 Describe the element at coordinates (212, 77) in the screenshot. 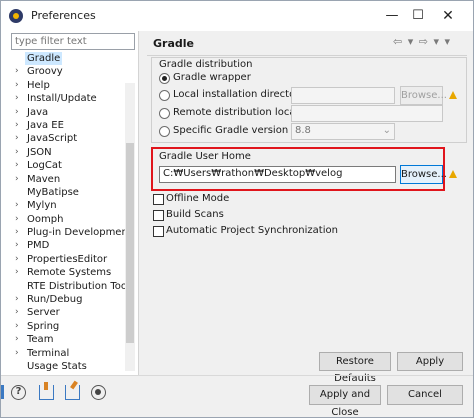

I see `gradle-wrapper-label: Gradle wrapper` at that location.